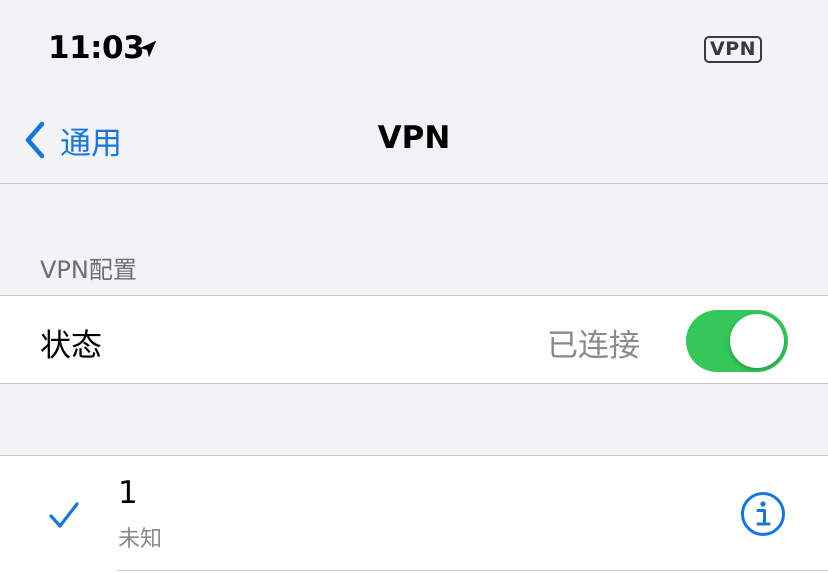 The width and height of the screenshot is (828, 573). What do you see at coordinates (148, 49) in the screenshot?
I see `location-arrow-icon` at bounding box center [148, 49].